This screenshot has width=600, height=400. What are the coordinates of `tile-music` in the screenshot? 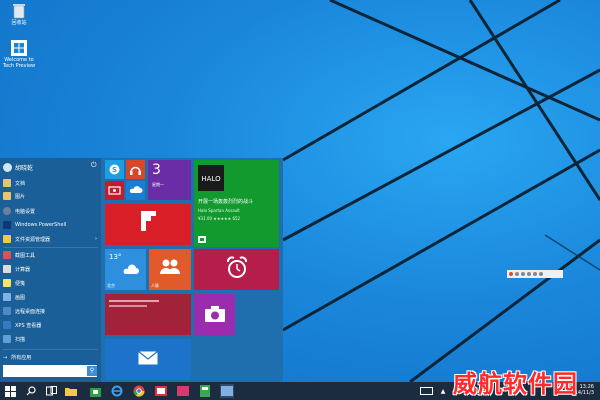 It's located at (135, 169).